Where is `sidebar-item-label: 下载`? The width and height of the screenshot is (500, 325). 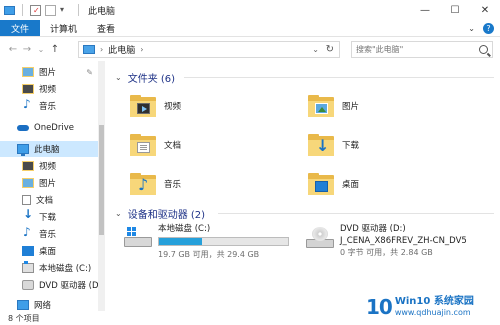 sidebar-item-label: 下载 is located at coordinates (48, 218).